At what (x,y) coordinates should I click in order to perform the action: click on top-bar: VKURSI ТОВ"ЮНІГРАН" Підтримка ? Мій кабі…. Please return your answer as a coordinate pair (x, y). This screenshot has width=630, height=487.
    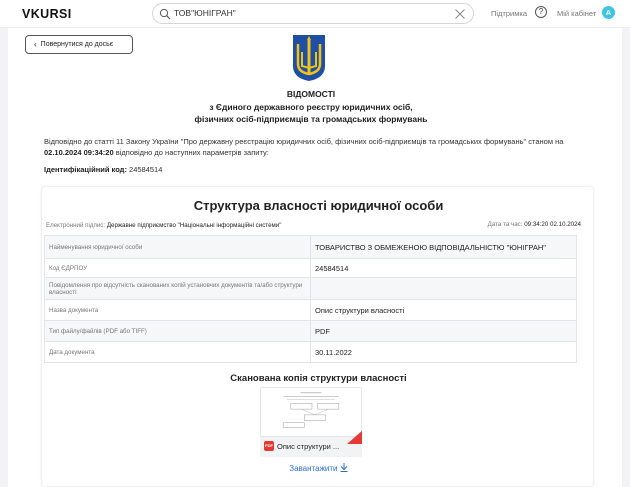
    Looking at the image, I should click on (315, 14).